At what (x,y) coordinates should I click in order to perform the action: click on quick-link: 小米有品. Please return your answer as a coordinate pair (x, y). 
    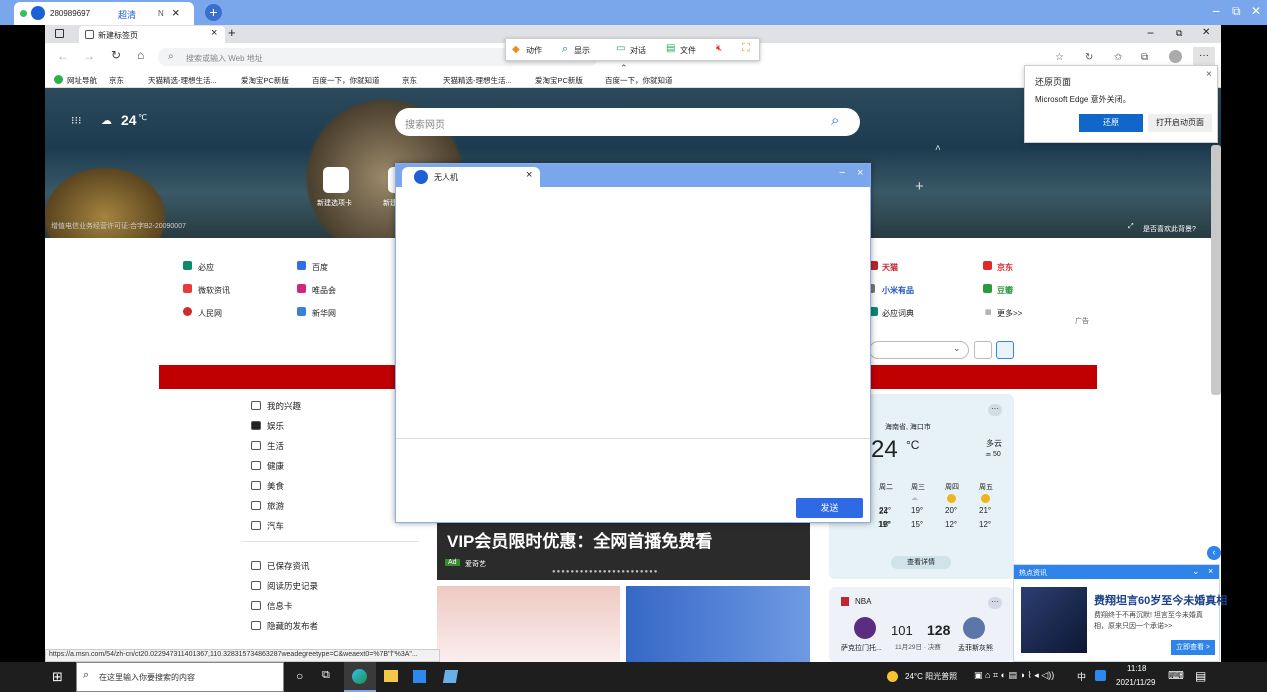
    Looking at the image, I should click on (898, 290).